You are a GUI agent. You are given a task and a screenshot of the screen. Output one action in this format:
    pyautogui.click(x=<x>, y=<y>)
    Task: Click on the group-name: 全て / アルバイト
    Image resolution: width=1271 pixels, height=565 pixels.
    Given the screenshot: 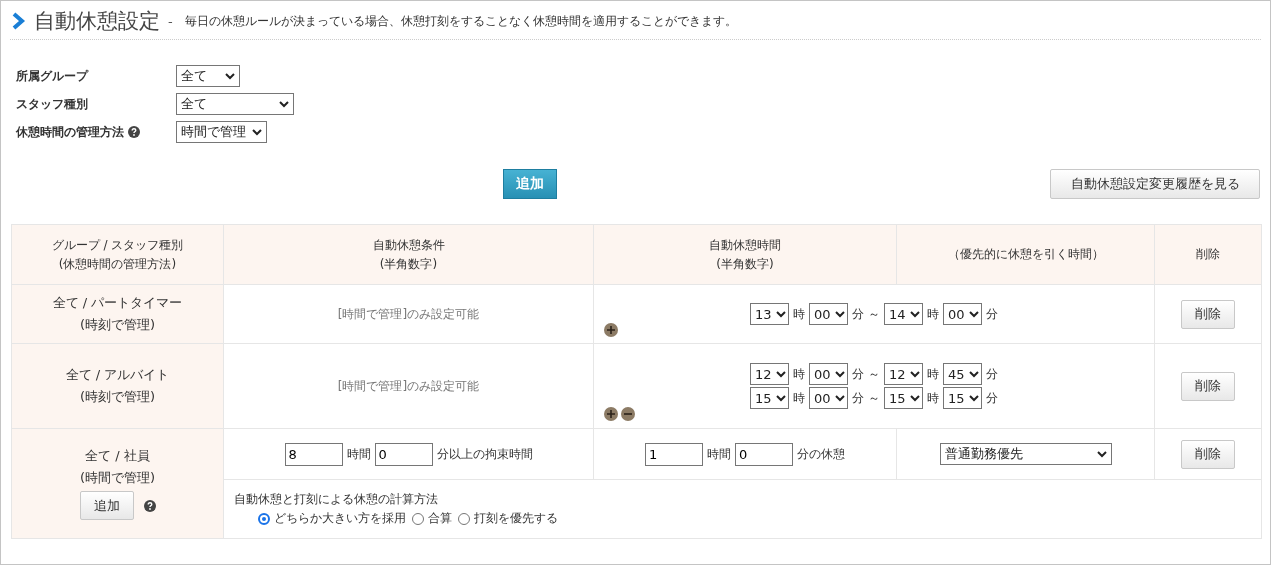 What is the action you would take?
    pyautogui.click(x=117, y=375)
    